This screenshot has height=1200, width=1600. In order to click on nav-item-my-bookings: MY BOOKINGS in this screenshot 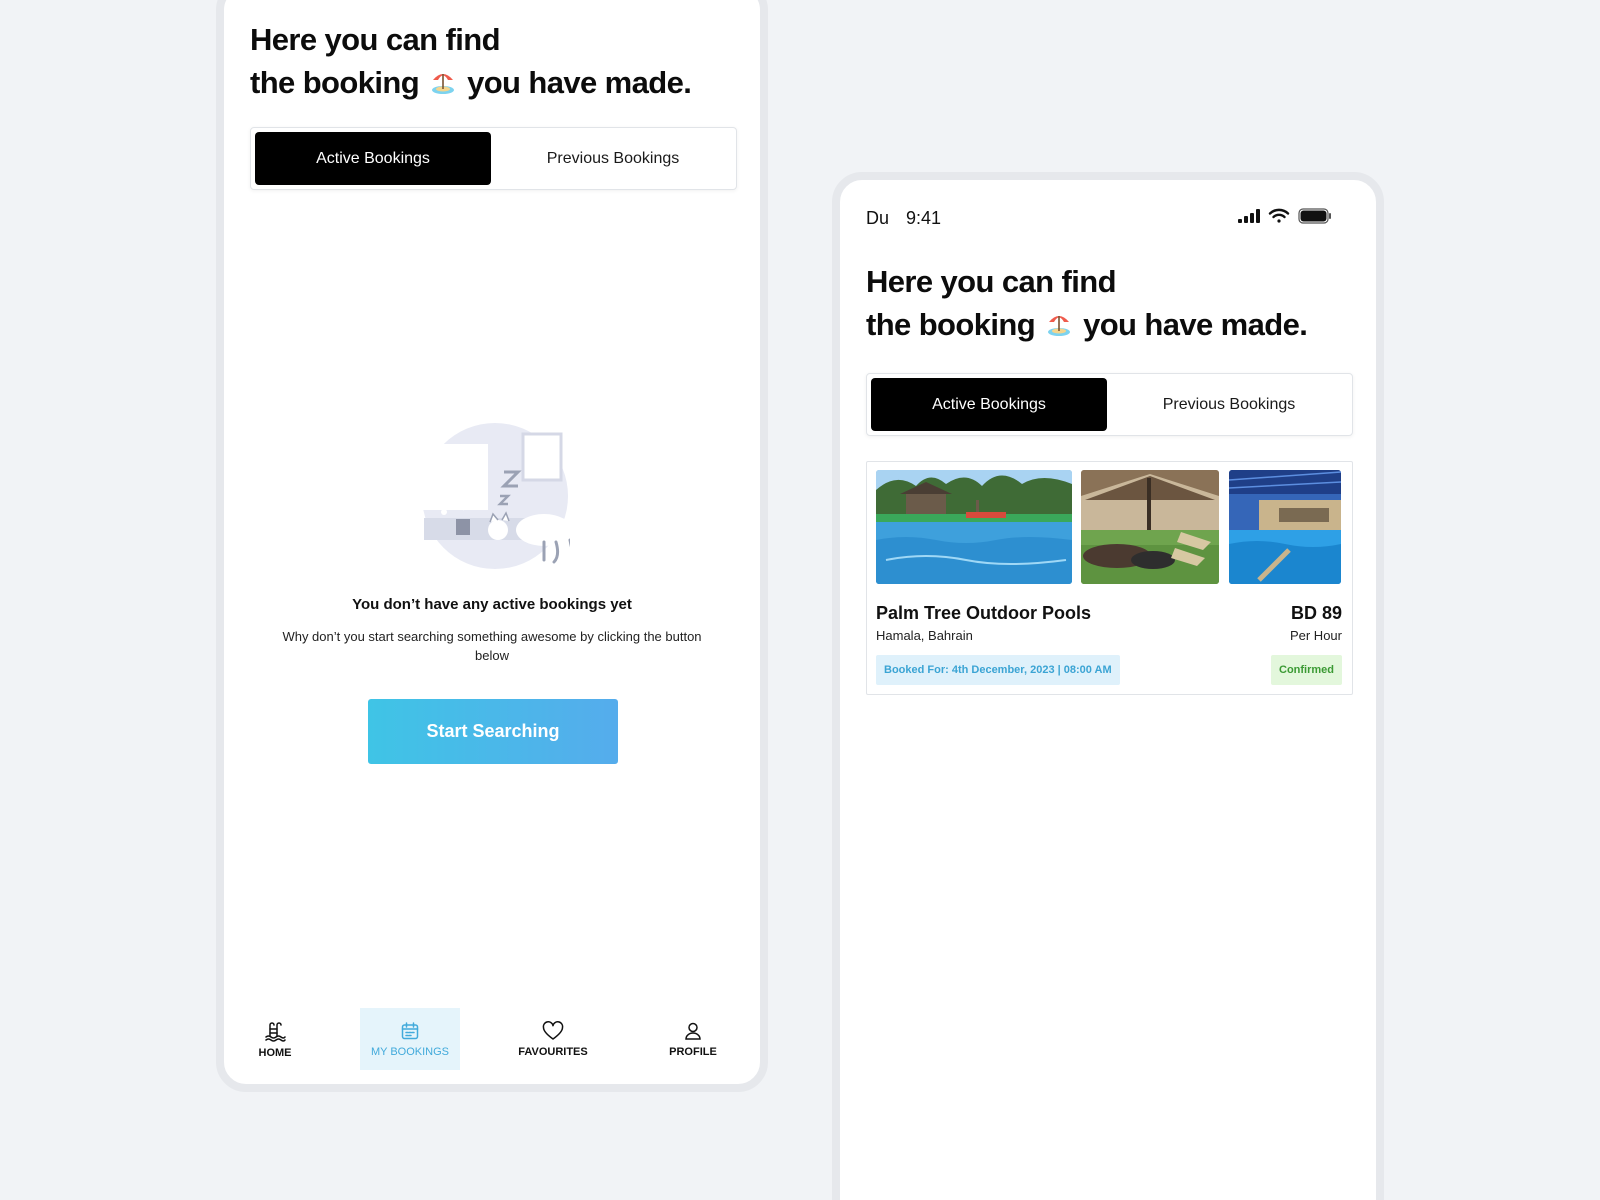, I will do `click(410, 1039)`.